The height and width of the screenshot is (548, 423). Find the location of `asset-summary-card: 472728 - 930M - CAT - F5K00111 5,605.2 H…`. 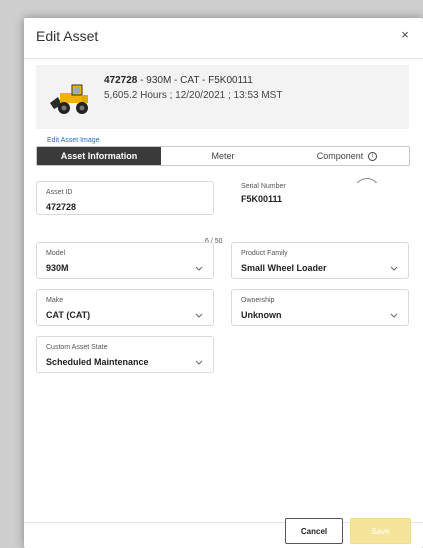

asset-summary-card: 472728 - 930M - CAT - F5K00111 5,605.2 H… is located at coordinates (222, 97).